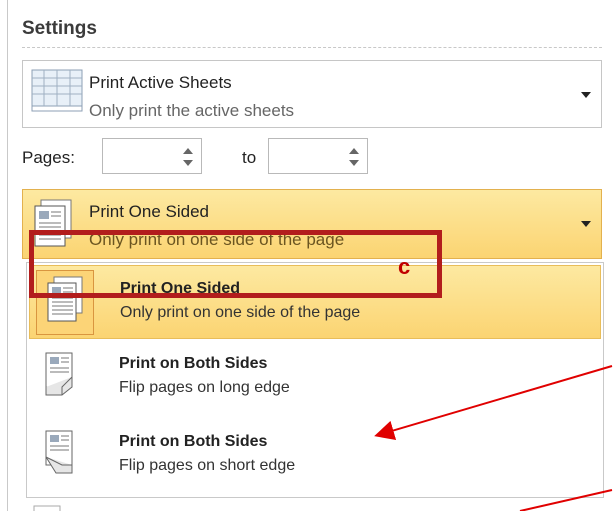  I want to click on annotation-arrow-line, so click(566, 500).